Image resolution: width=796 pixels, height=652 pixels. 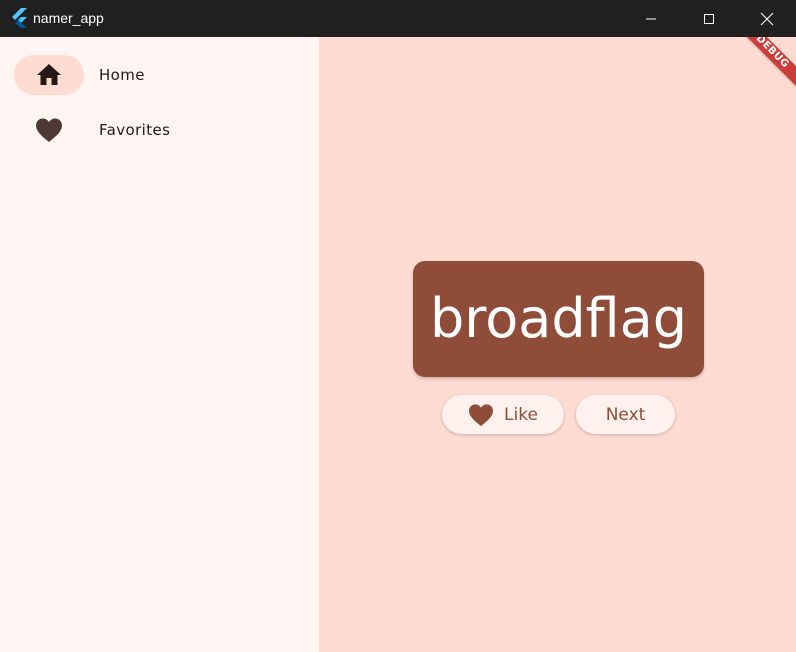 What do you see at coordinates (503, 414) in the screenshot?
I see `like-button: Like` at bounding box center [503, 414].